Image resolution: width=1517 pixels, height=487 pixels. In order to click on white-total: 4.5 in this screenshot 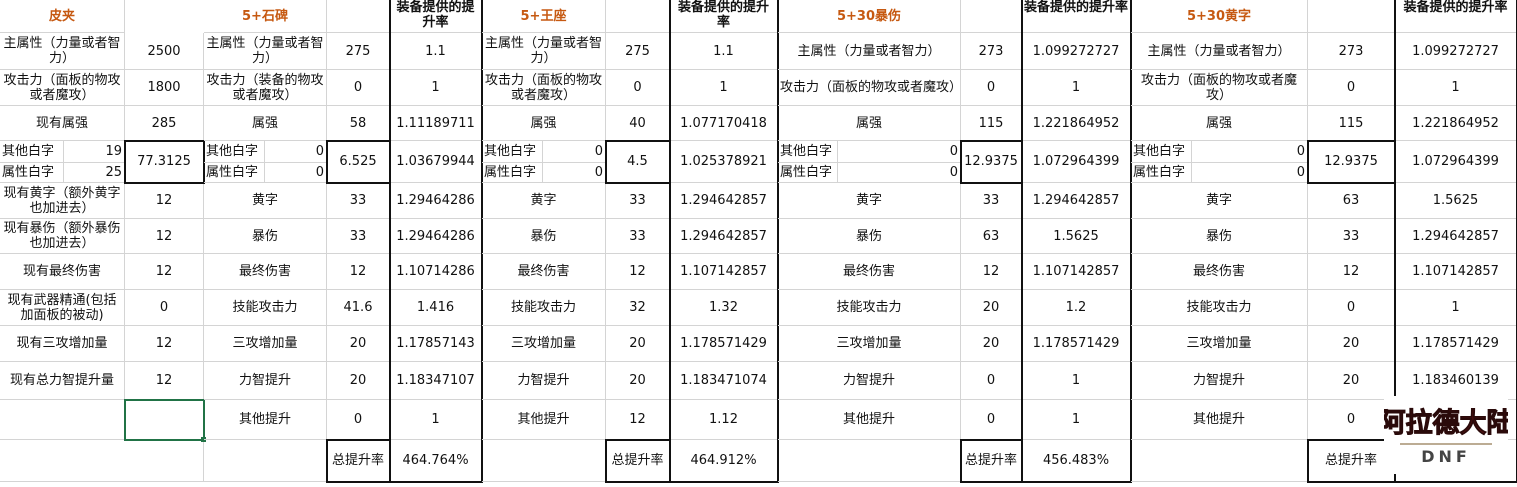, I will do `click(638, 162)`.